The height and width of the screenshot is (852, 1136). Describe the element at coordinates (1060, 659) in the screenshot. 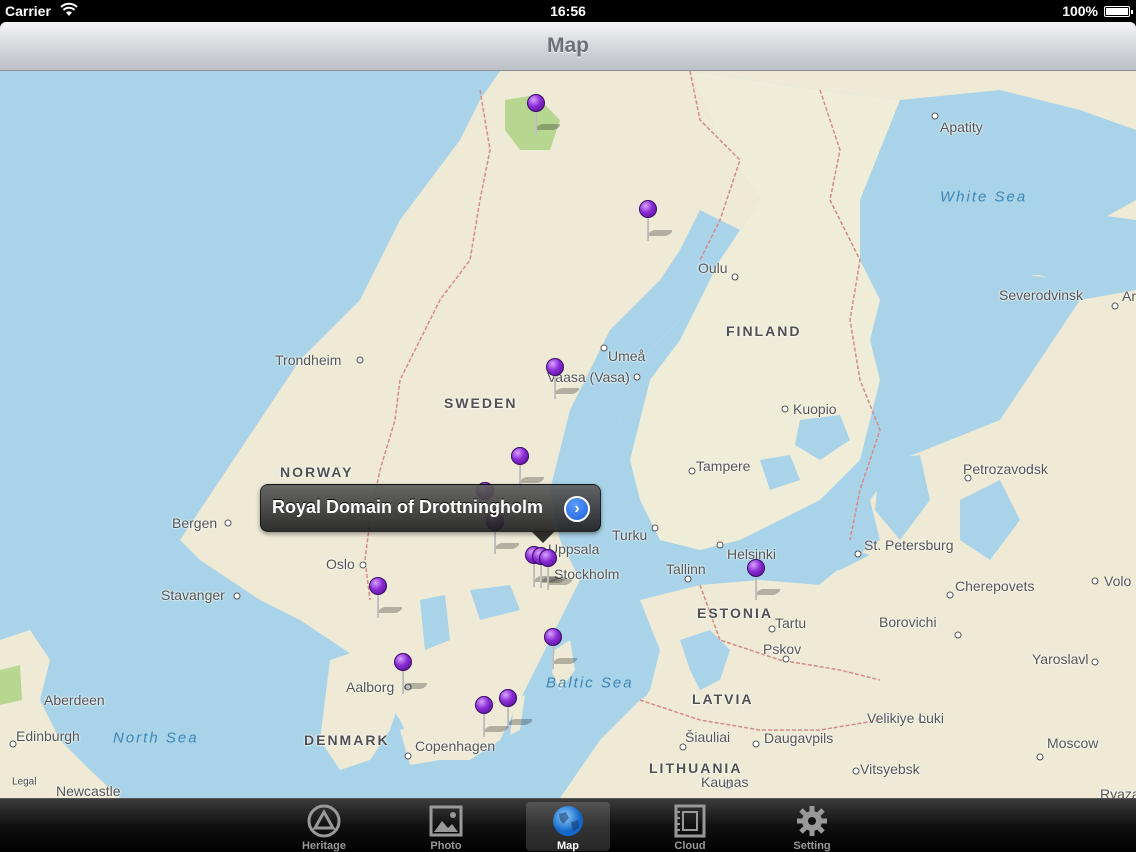

I see `city-label-yaroslavl: Yaroslavl` at that location.